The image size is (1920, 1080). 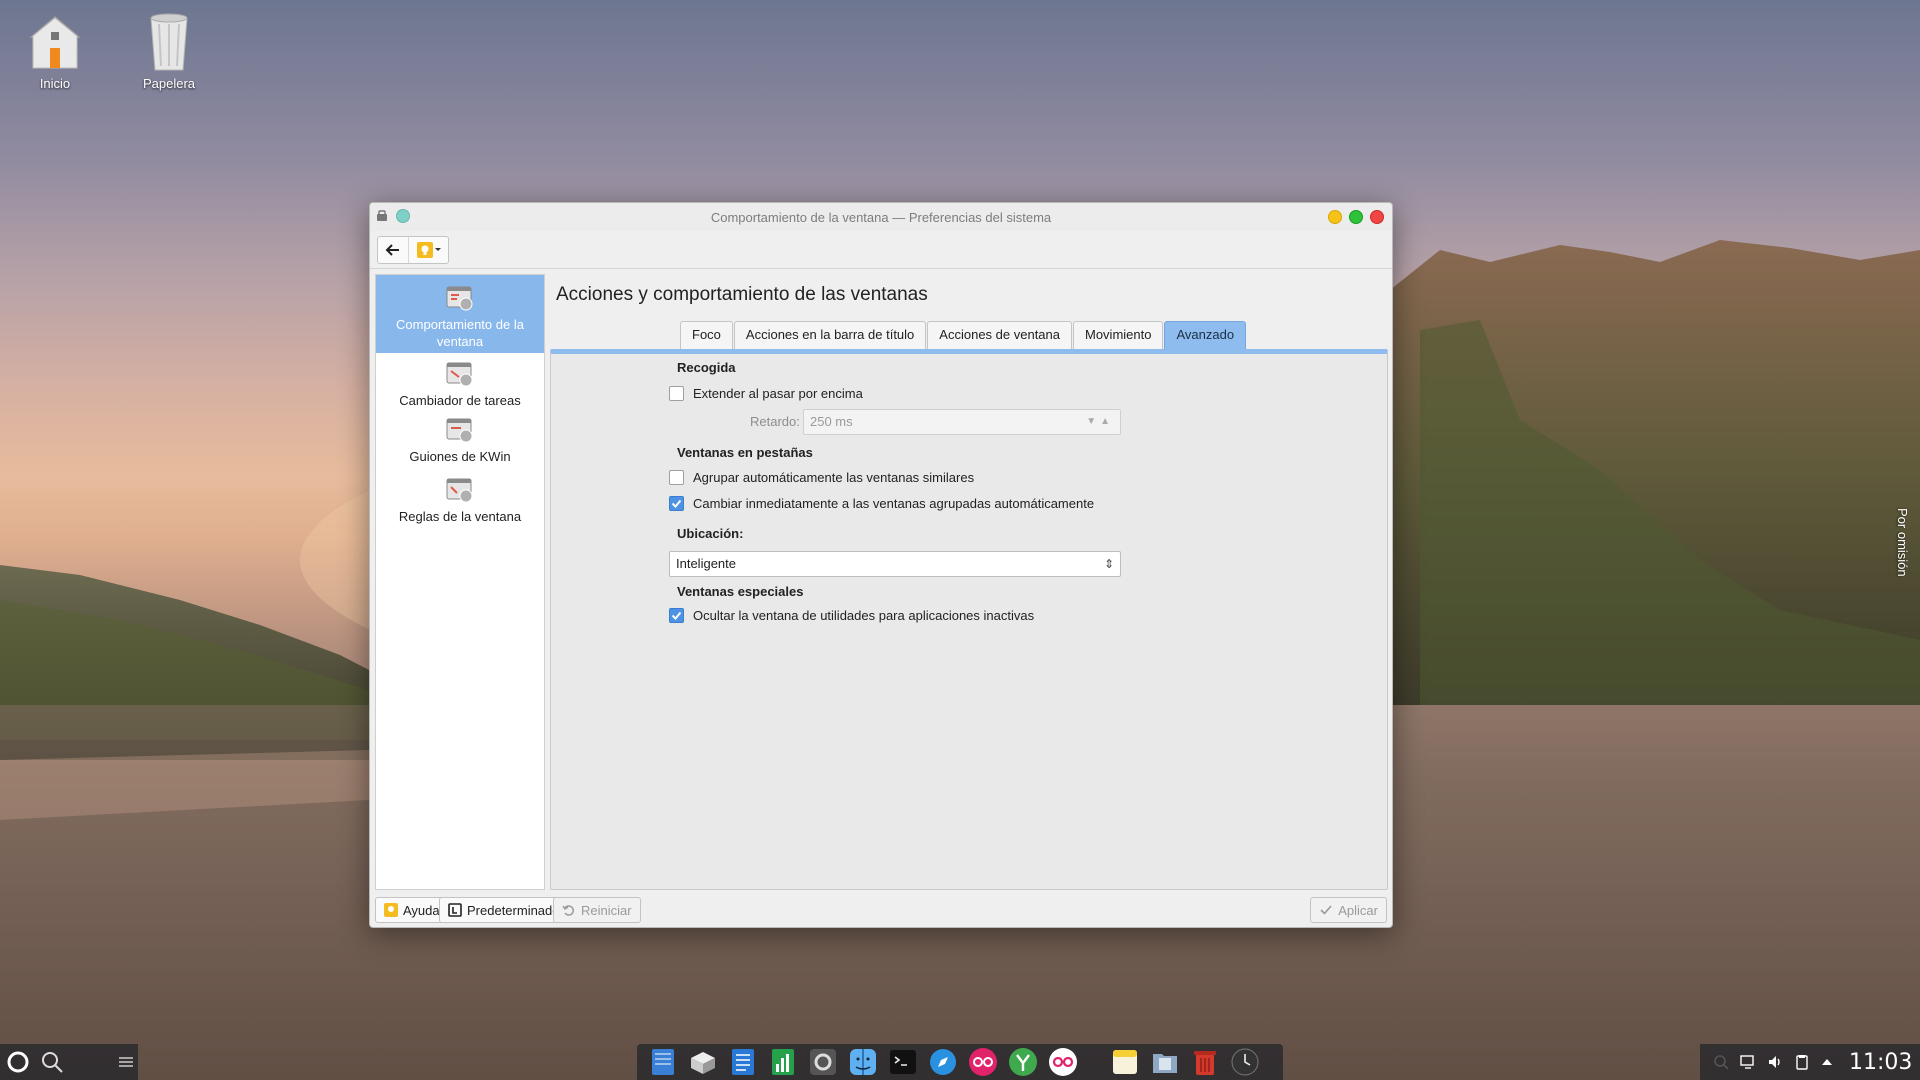 What do you see at coordinates (1205, 335) in the screenshot?
I see `tab-advanced: Avanzado` at bounding box center [1205, 335].